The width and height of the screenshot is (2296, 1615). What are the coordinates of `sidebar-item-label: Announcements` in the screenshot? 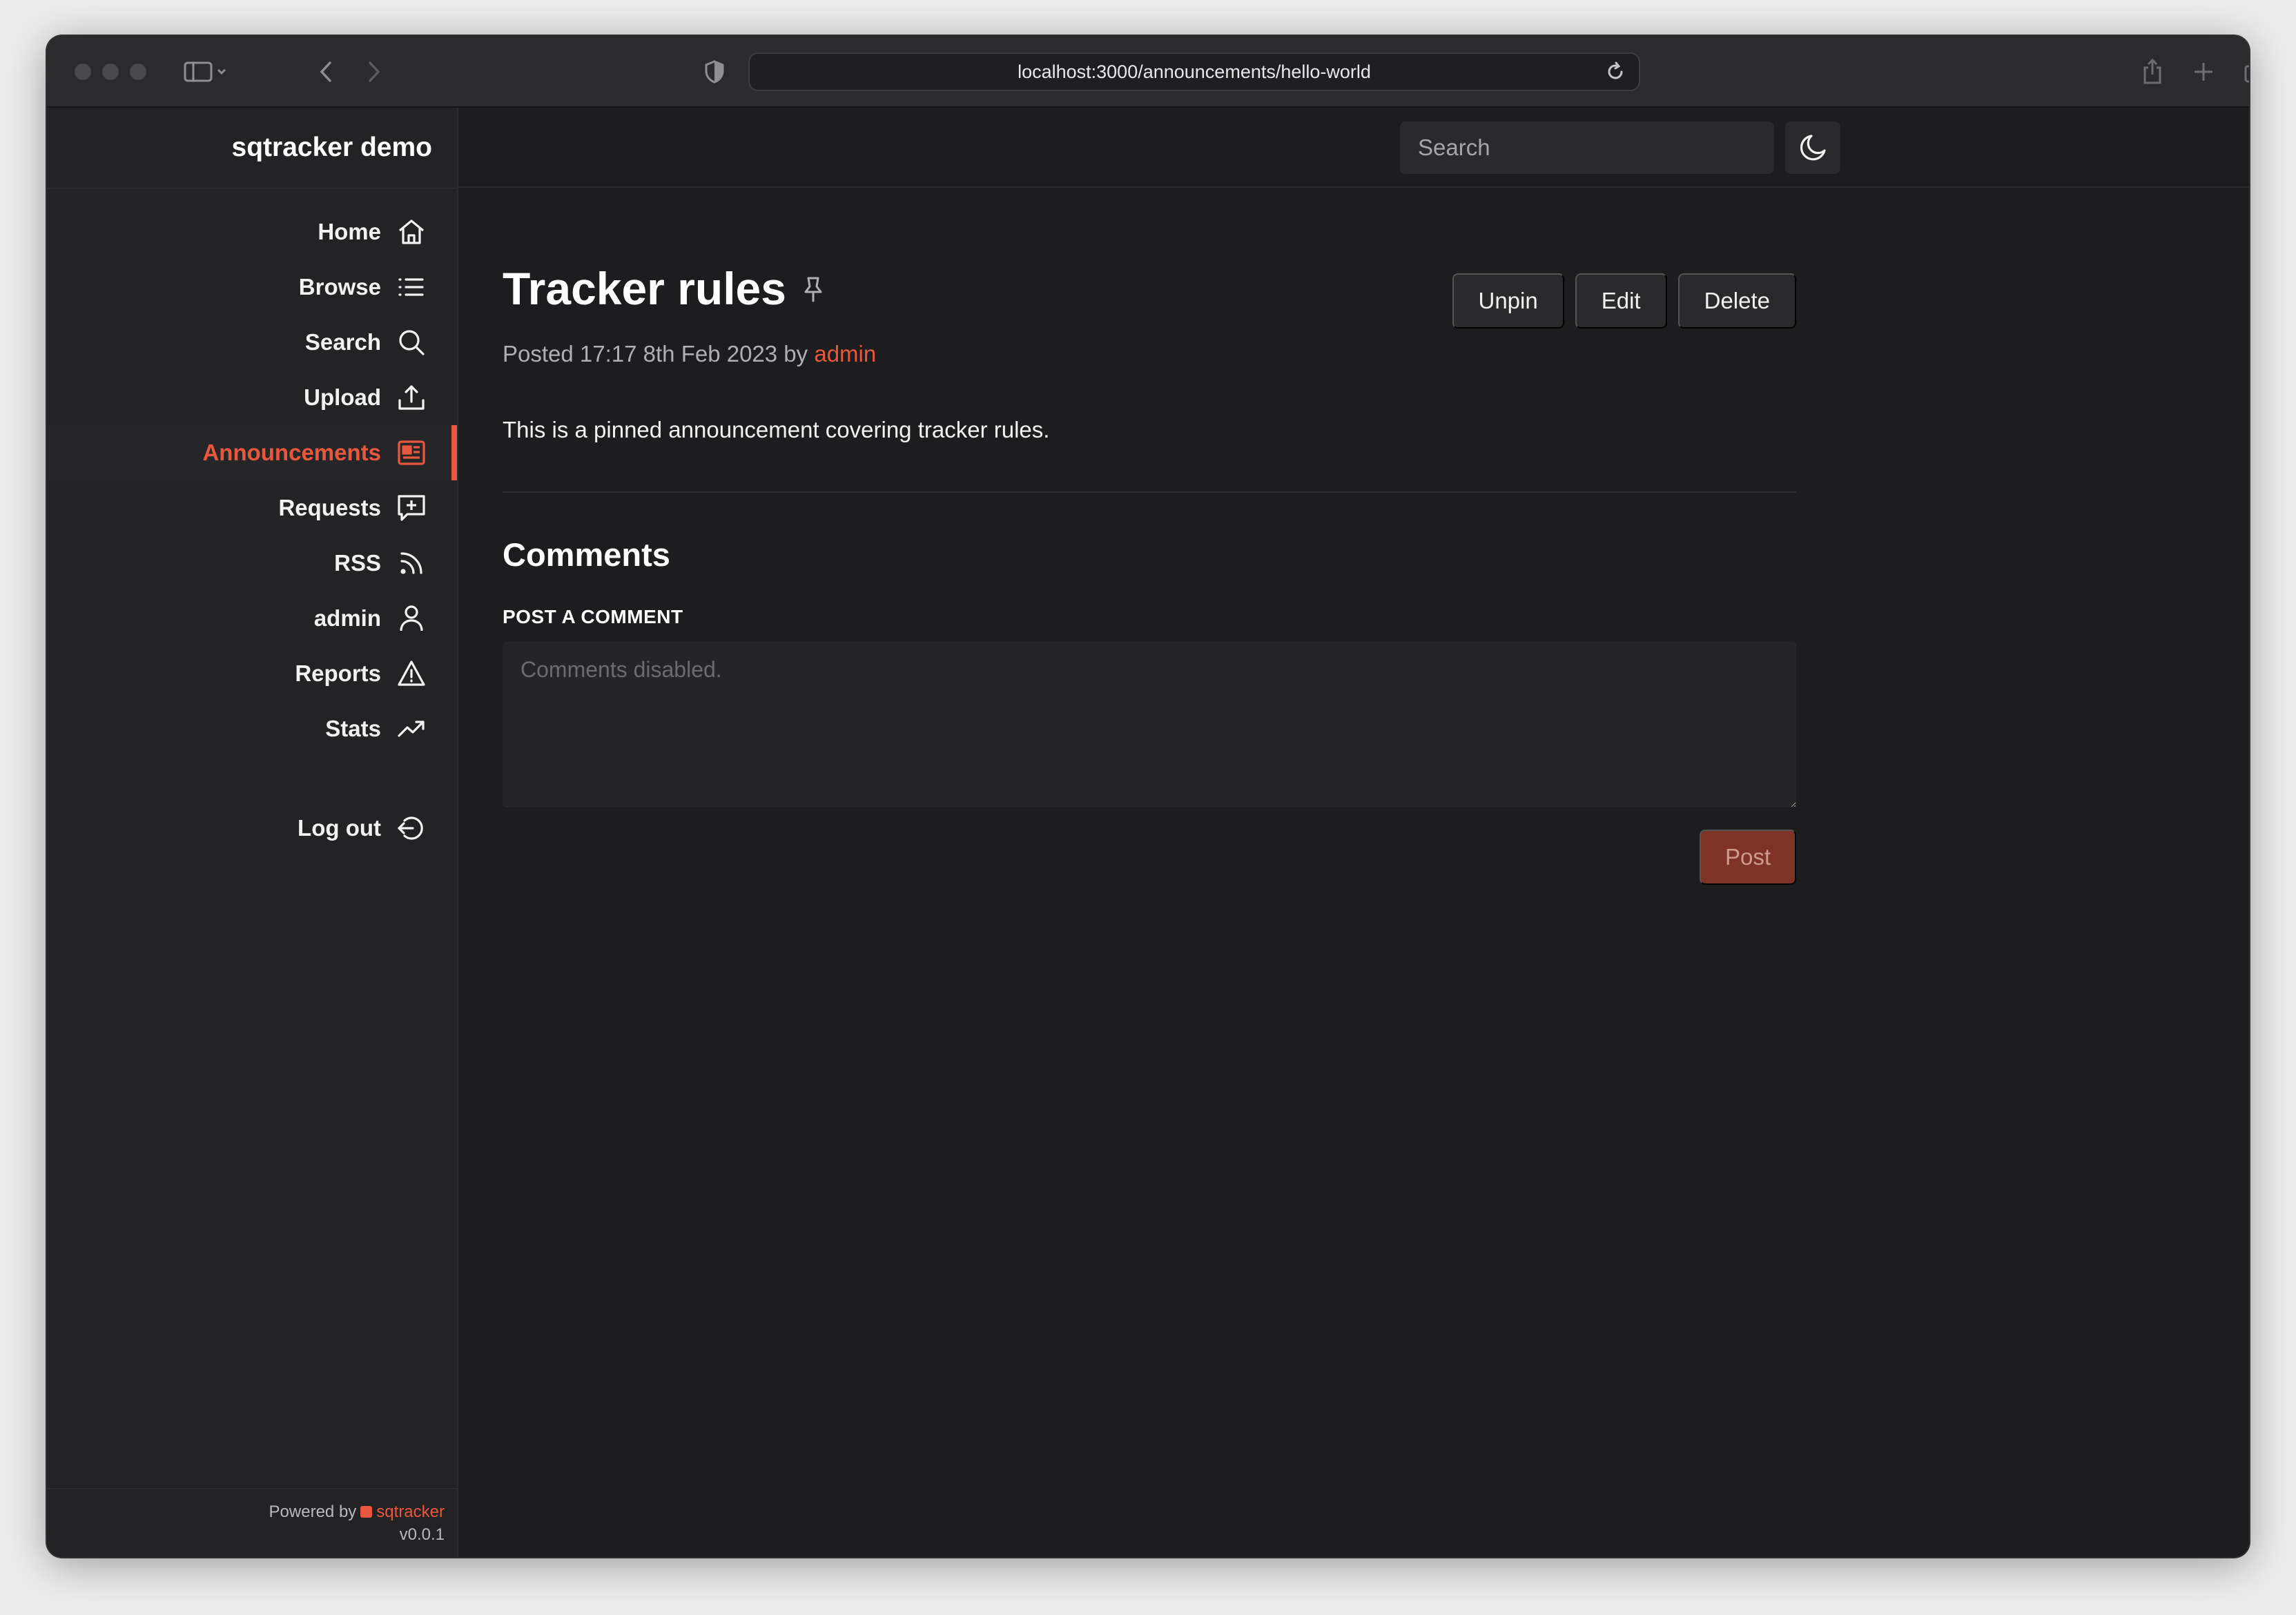 It's located at (291, 452).